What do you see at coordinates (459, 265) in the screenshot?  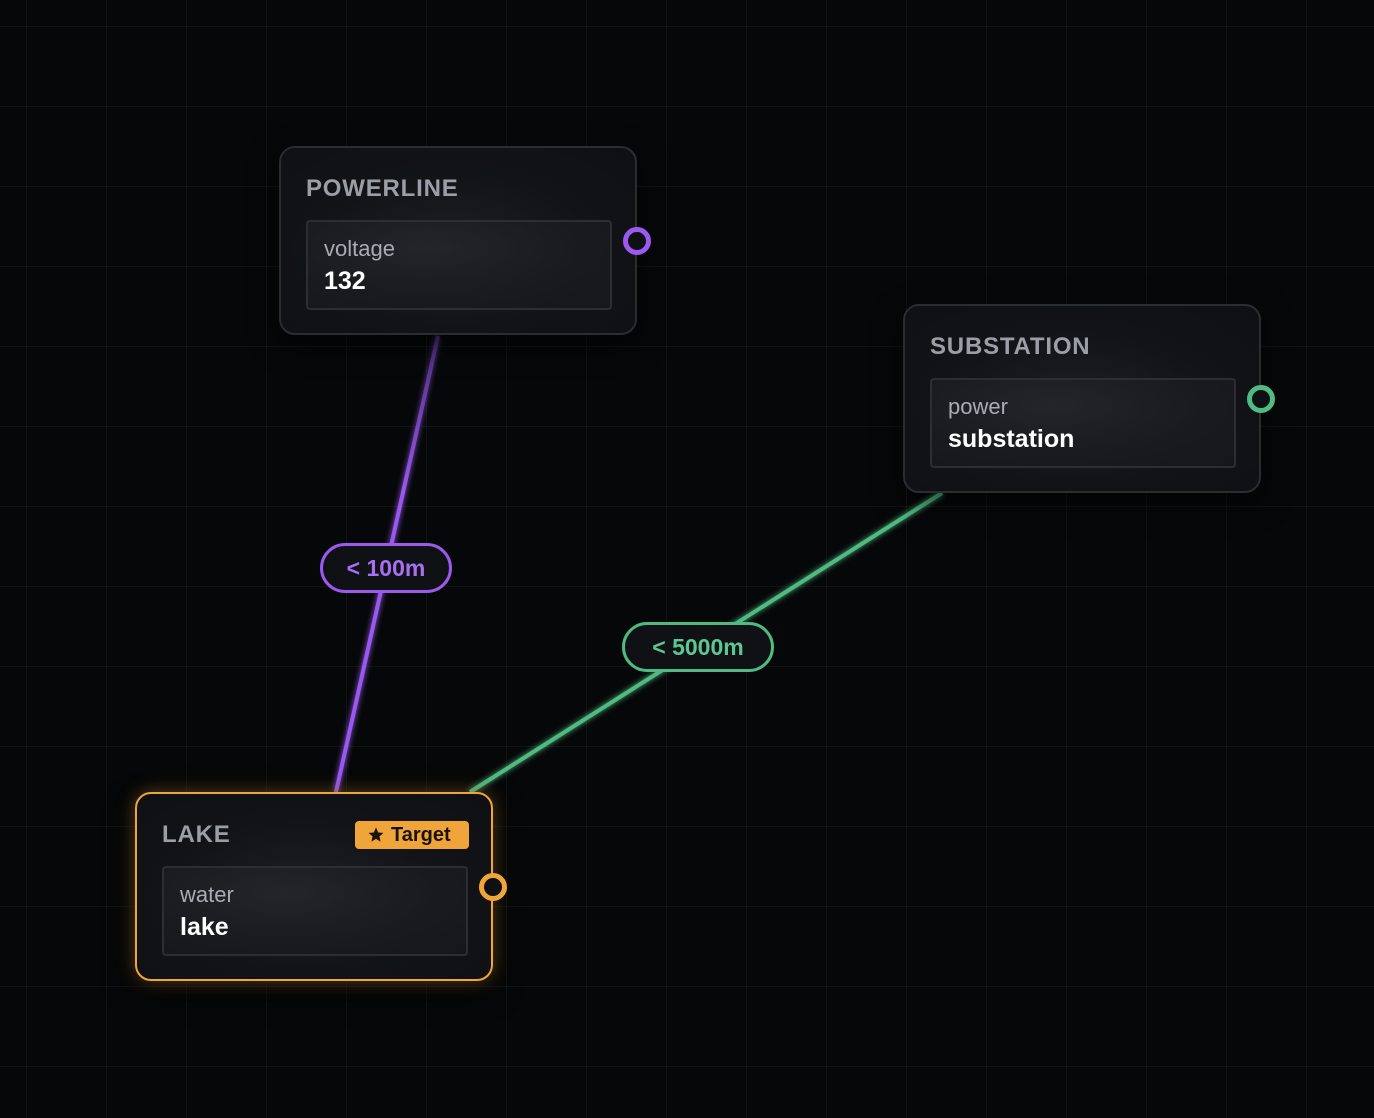 I see `node-field: voltage 132` at bounding box center [459, 265].